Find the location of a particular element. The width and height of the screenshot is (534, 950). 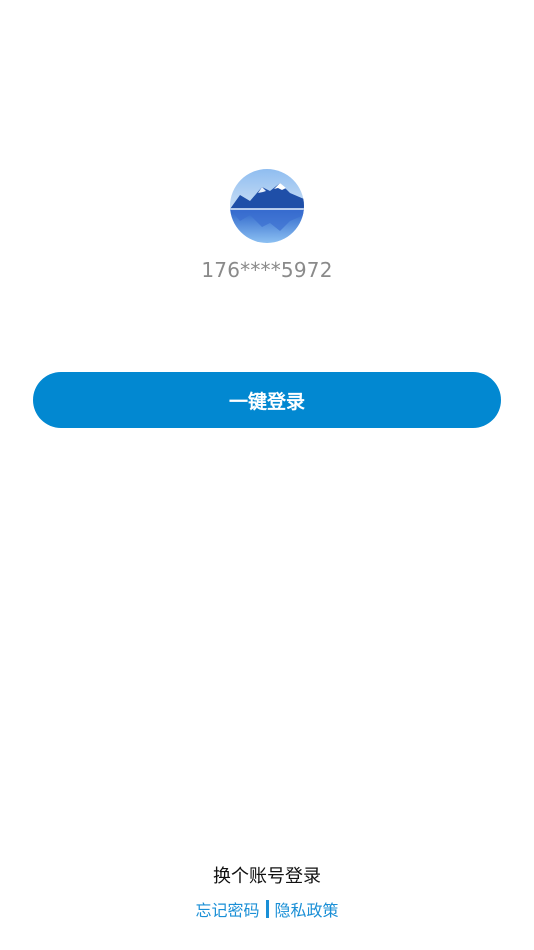

privacy-policy-link: 隐私政策 is located at coordinates (307, 909).